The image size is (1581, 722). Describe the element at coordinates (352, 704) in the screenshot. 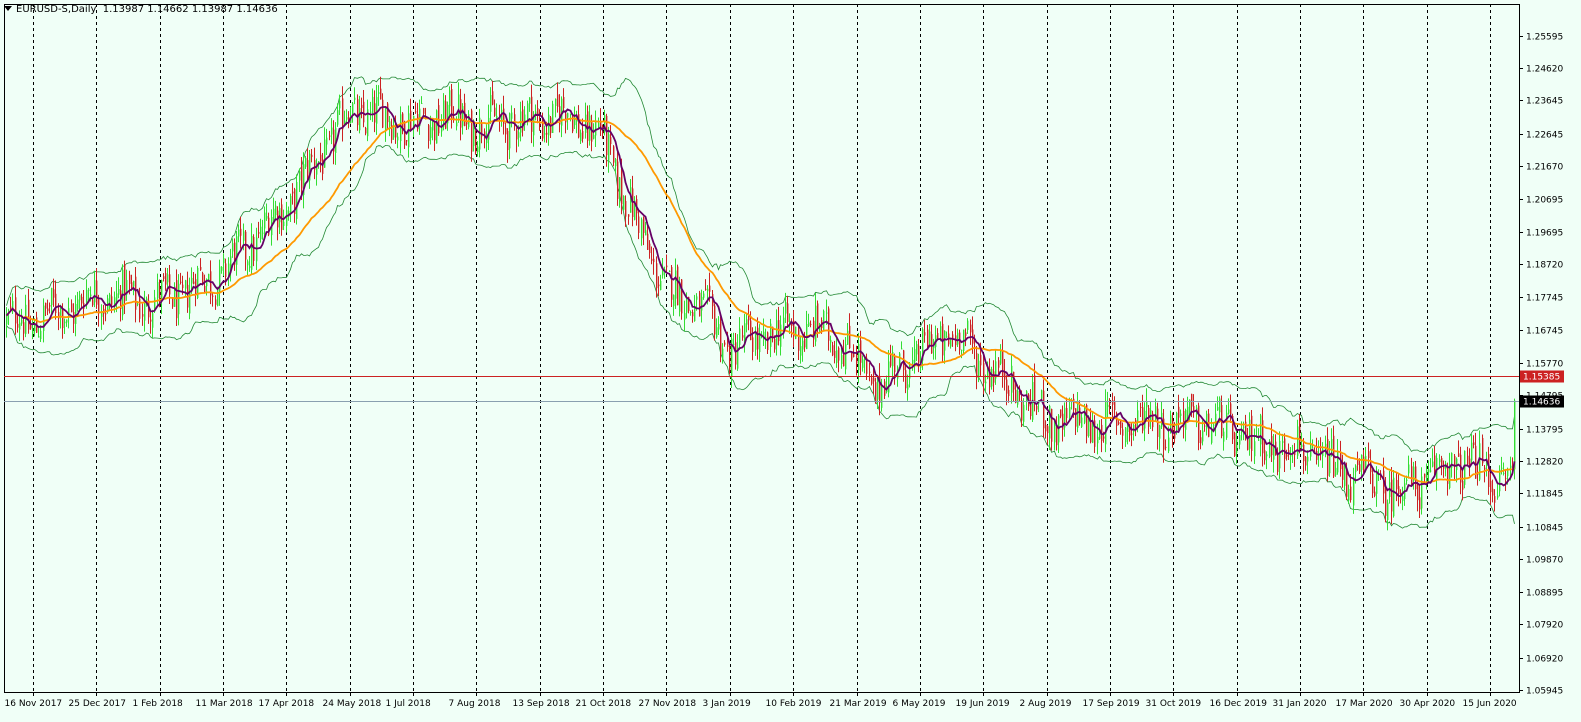

I see `x-tick-label: 24 May 2018` at that location.